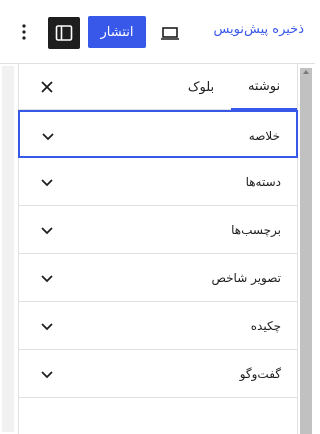  I want to click on desktop-preview-icon, so click(170, 33).